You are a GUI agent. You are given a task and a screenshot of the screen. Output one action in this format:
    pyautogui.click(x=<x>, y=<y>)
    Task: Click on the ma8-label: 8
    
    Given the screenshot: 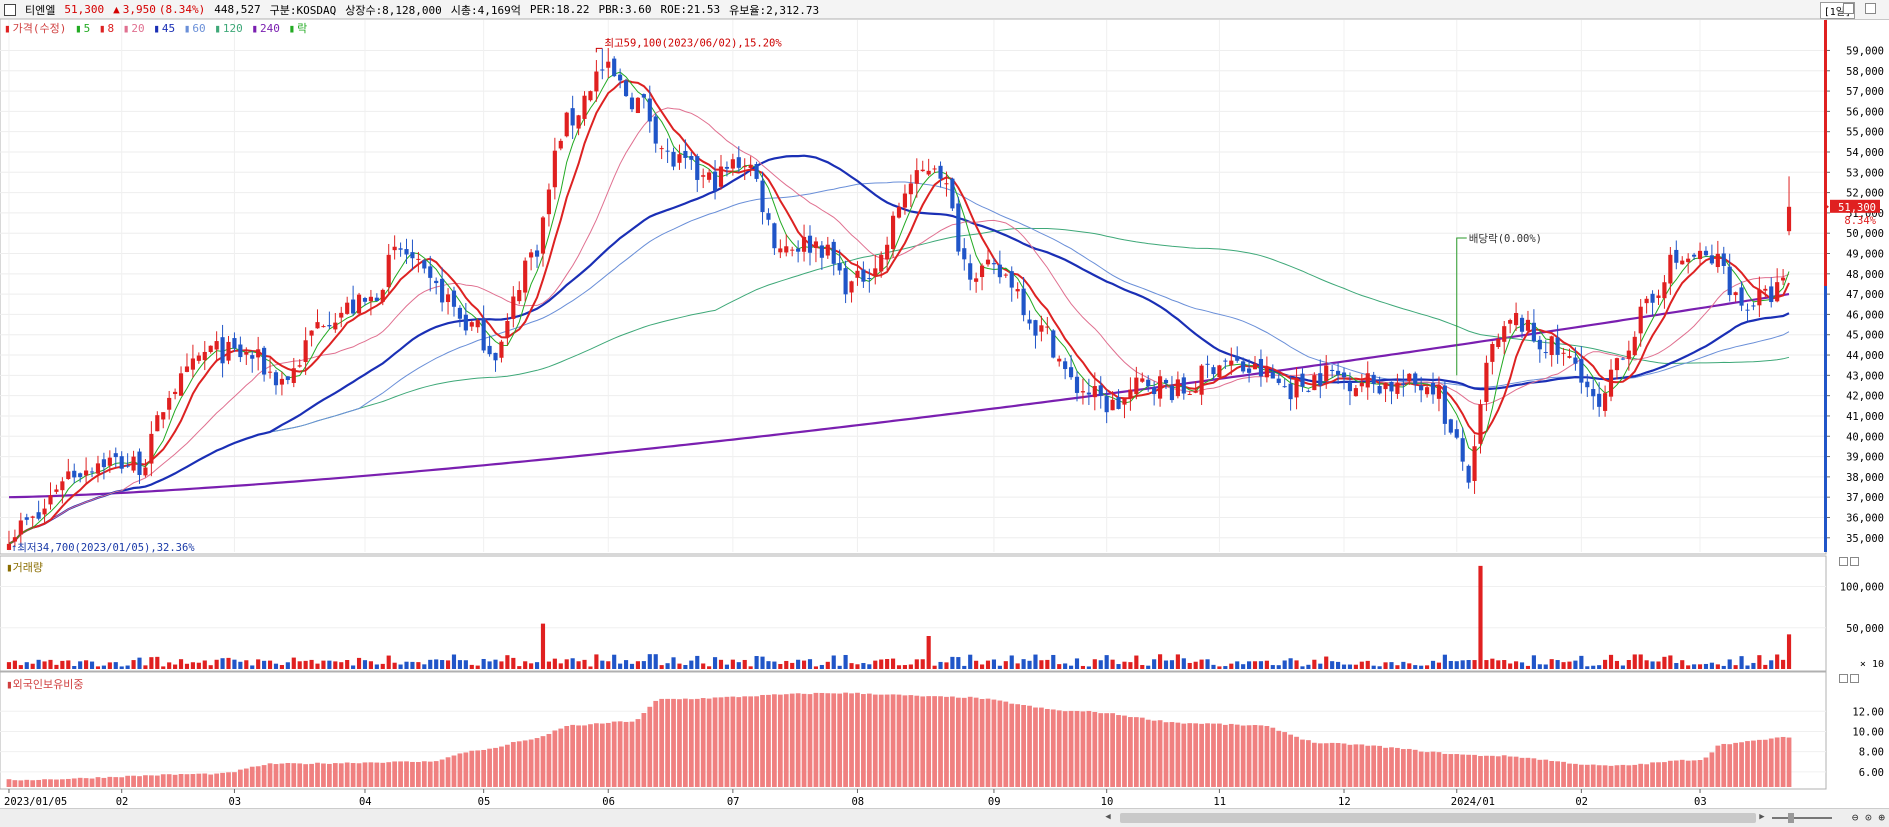 What is the action you would take?
    pyautogui.click(x=110, y=28)
    